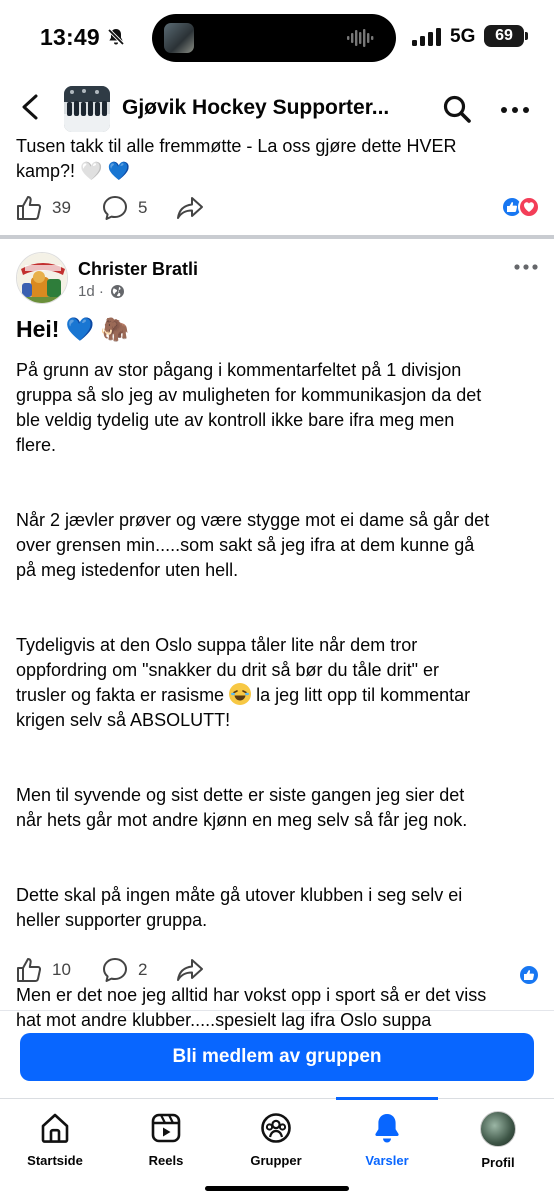 This screenshot has width=554, height=1200. What do you see at coordinates (529, 207) in the screenshot?
I see `love-reaction-icon` at bounding box center [529, 207].